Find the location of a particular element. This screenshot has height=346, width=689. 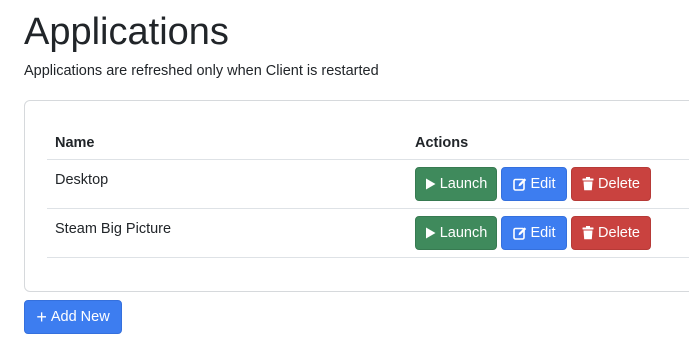

table-row: Desktop Launch Edit Delete is located at coordinates (368, 184).